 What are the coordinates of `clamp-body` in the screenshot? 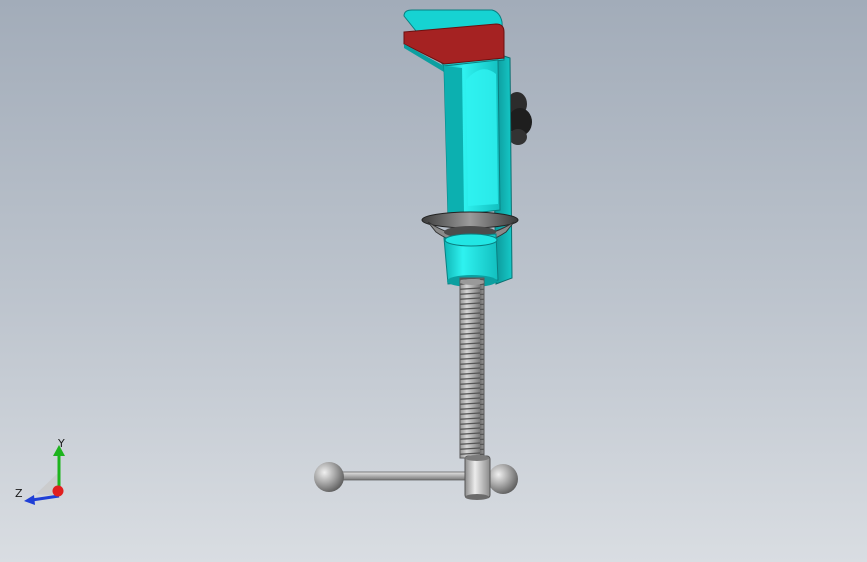 It's located at (472, 138).